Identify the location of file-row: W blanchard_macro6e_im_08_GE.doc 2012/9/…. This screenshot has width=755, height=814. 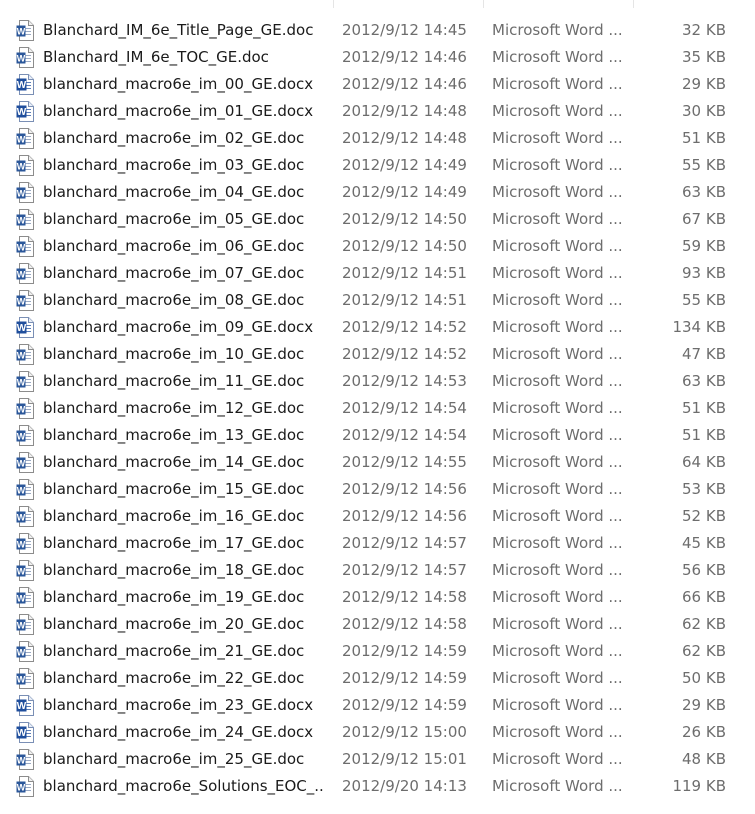
(377, 300).